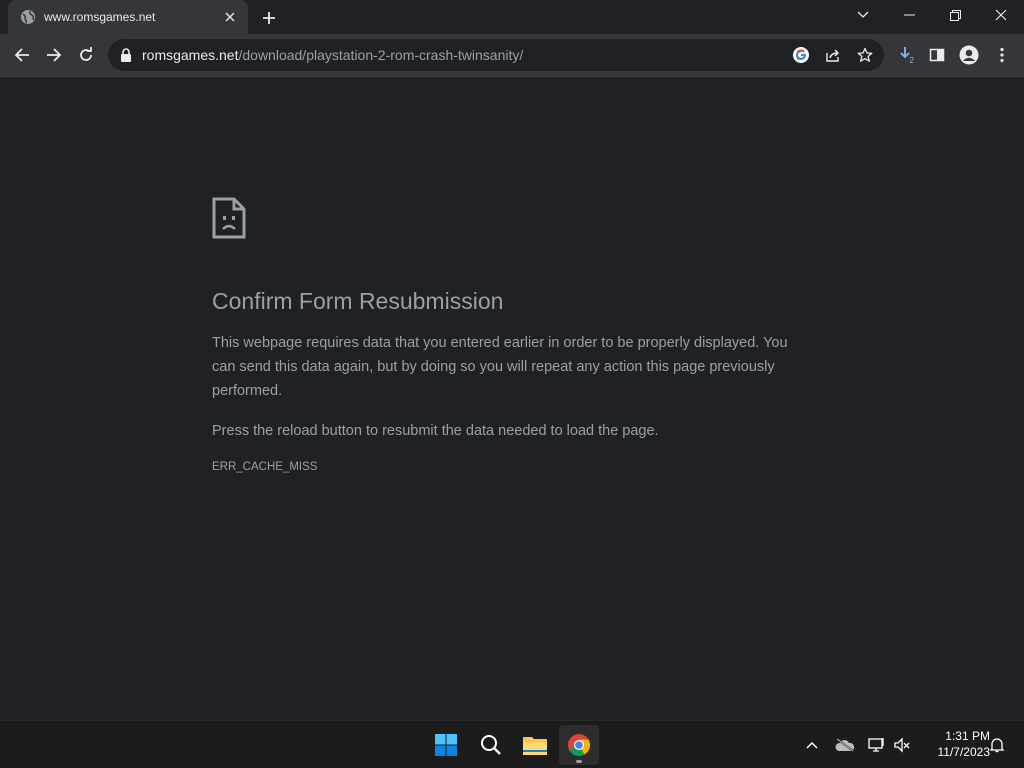 This screenshot has height=768, width=1024. I want to click on tab-strip: www.romsgames.net, so click(512, 17).